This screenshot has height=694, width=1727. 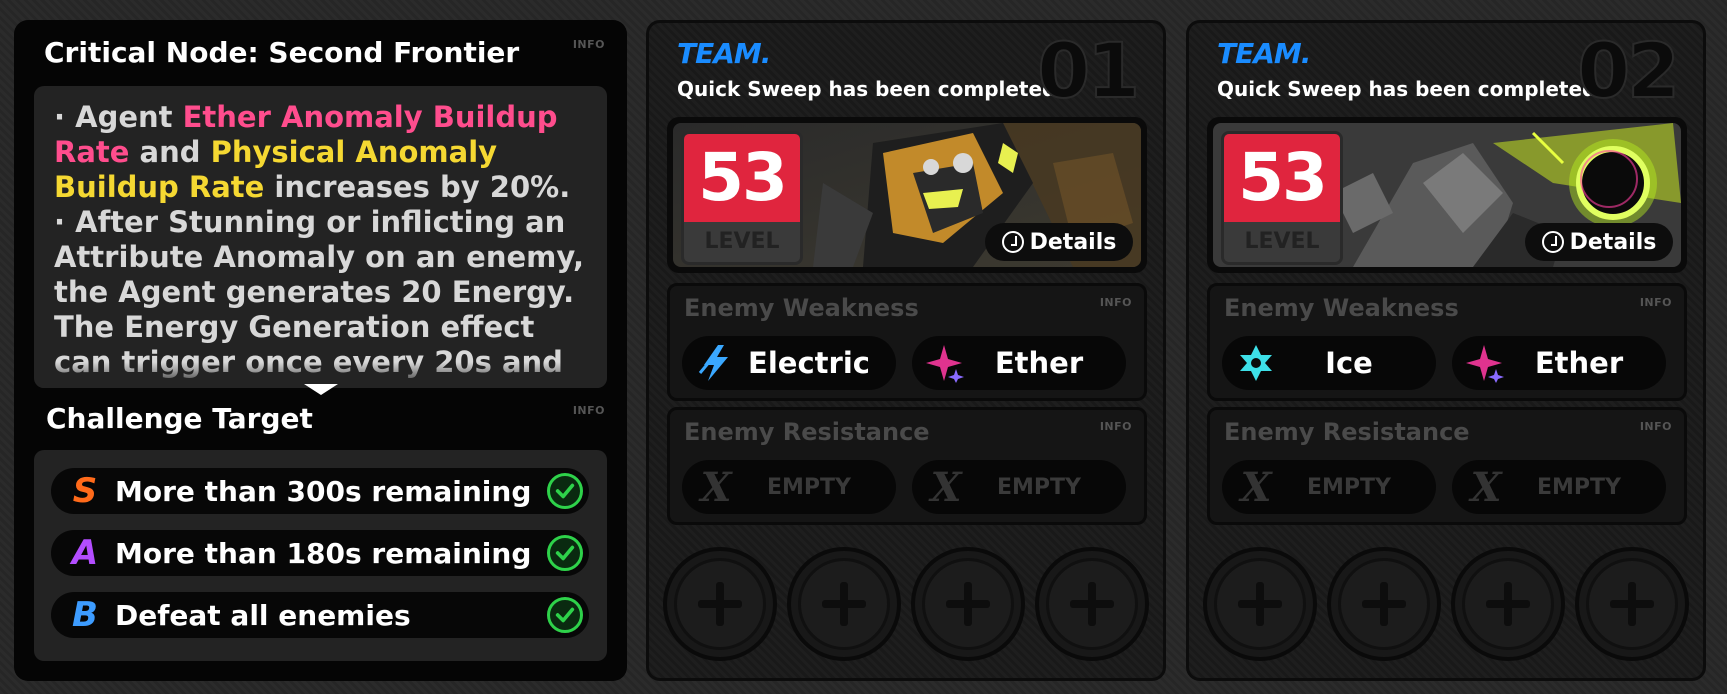 I want to click on grade-a-icon: A, so click(x=85, y=553).